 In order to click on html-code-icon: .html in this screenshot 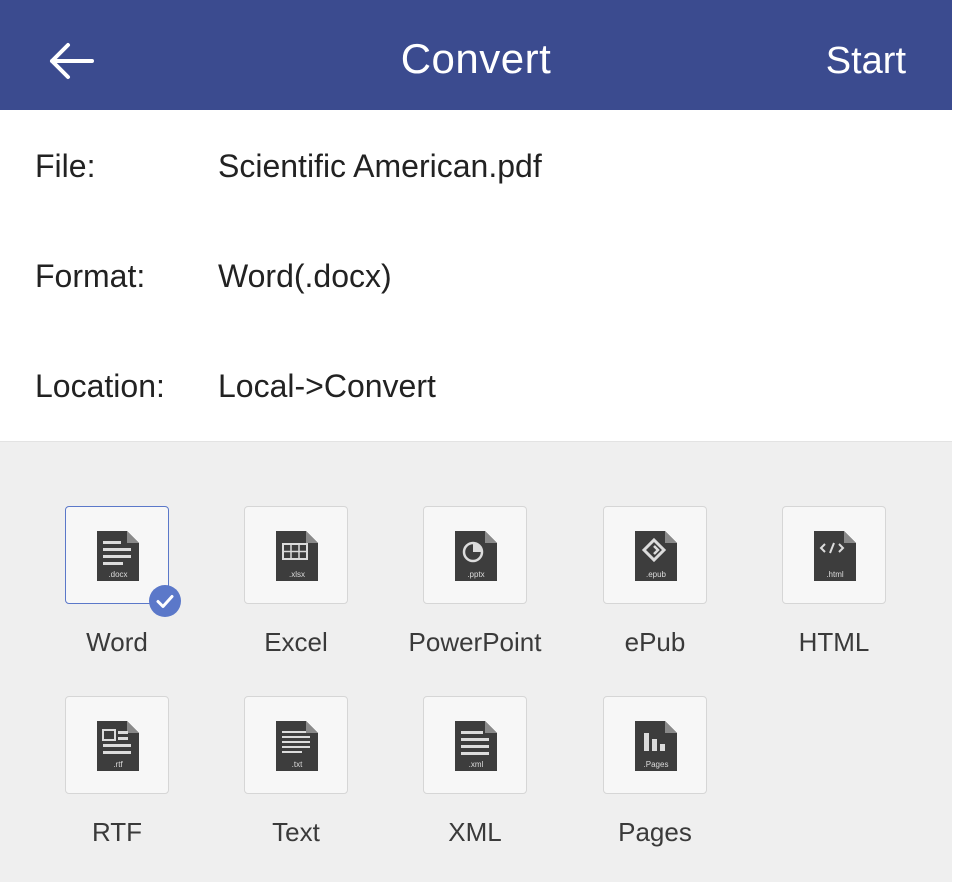, I will do `click(835, 556)`.